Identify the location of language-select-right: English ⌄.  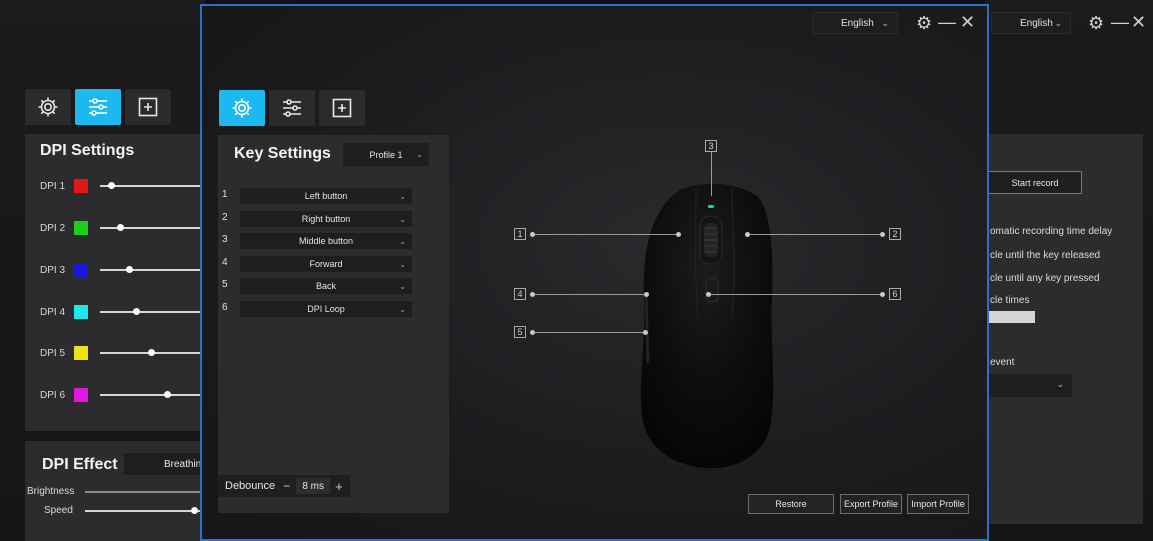
(1031, 23).